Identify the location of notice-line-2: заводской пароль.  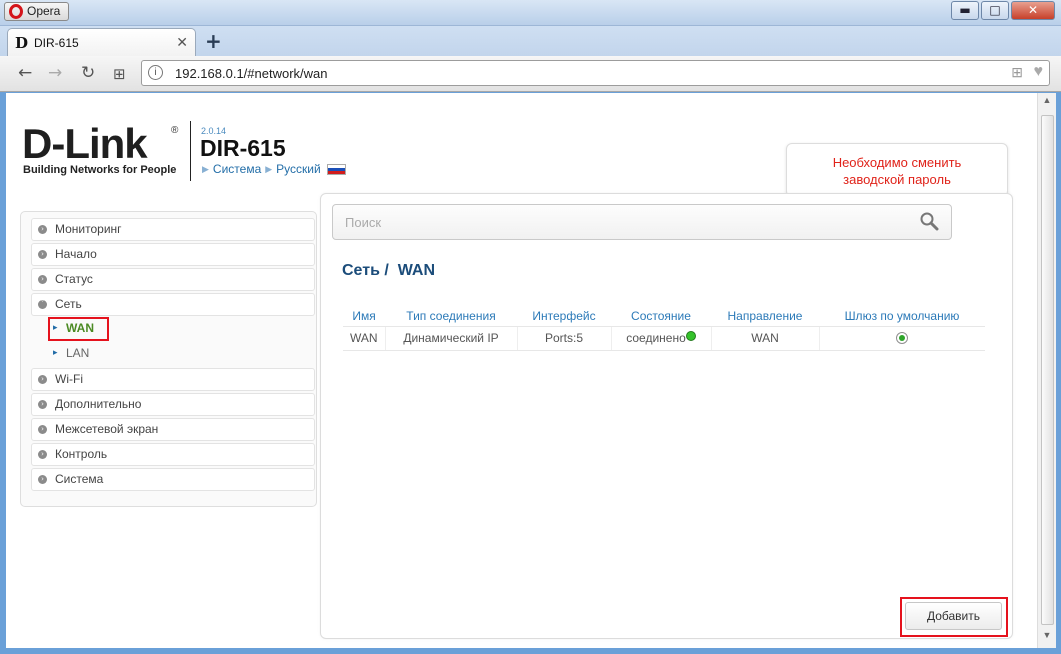
(897, 179).